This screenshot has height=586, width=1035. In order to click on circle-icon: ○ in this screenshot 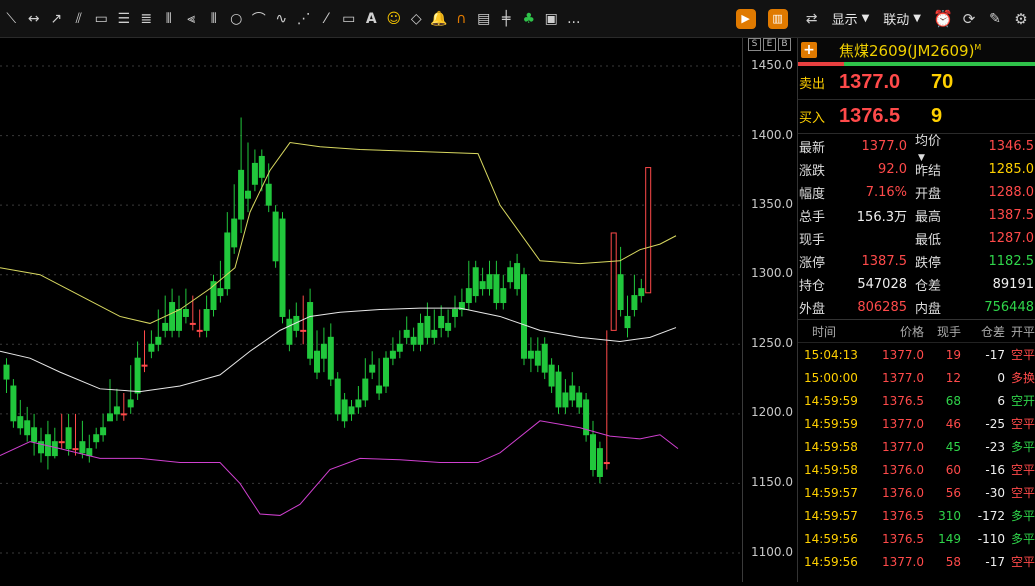, I will do `click(236, 19)`.